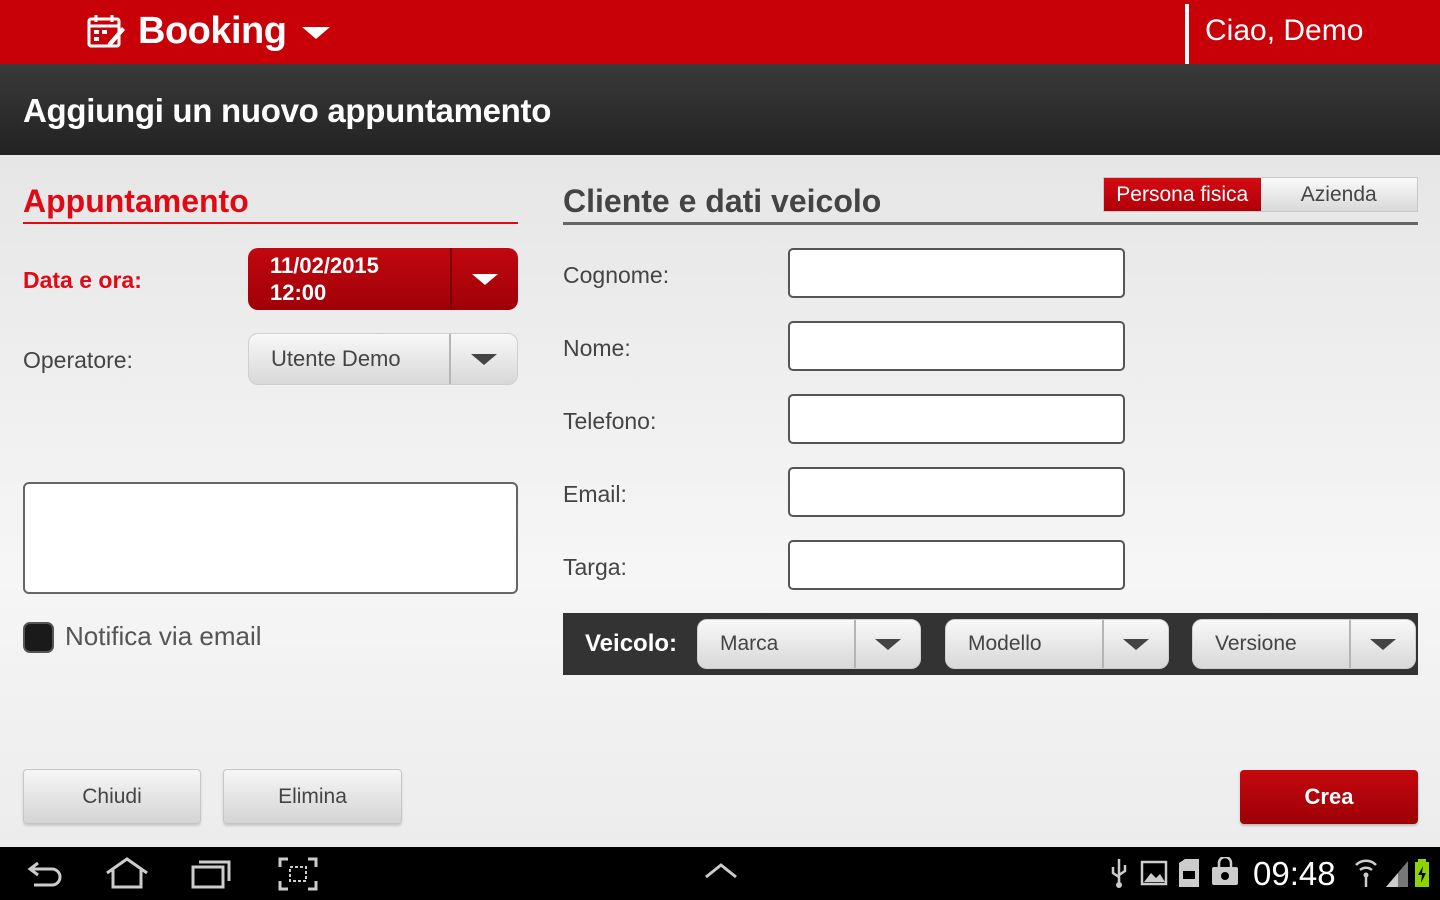 The height and width of the screenshot is (900, 1440). I want to click on client-section-title: Cliente e dati veicolo, so click(722, 201).